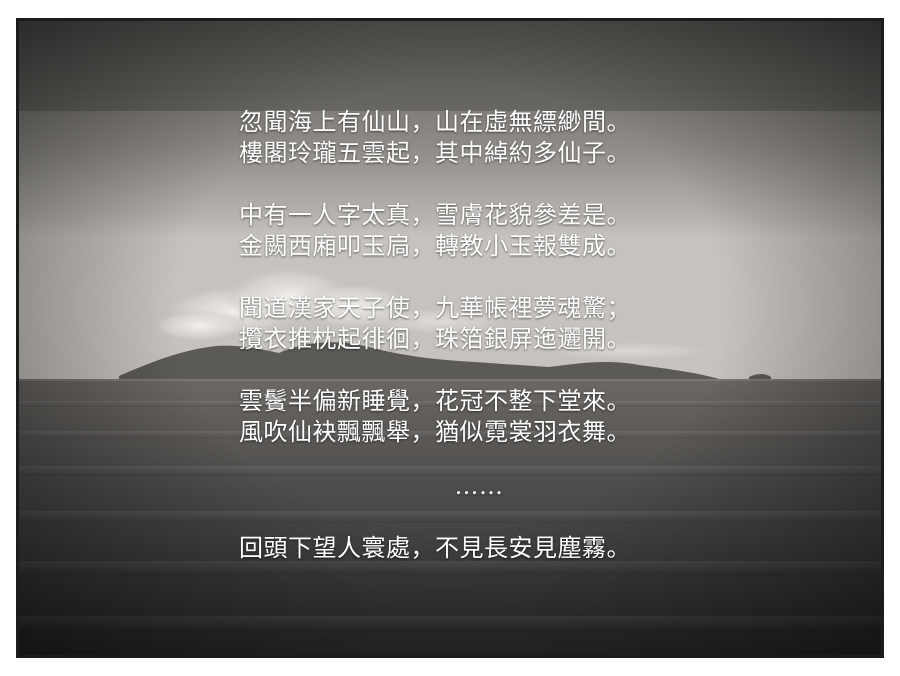 The width and height of the screenshot is (900, 676). What do you see at coordinates (435, 548) in the screenshot?
I see `poem-final-line: 回頭下望人寰處，不見長安見塵霧。` at bounding box center [435, 548].